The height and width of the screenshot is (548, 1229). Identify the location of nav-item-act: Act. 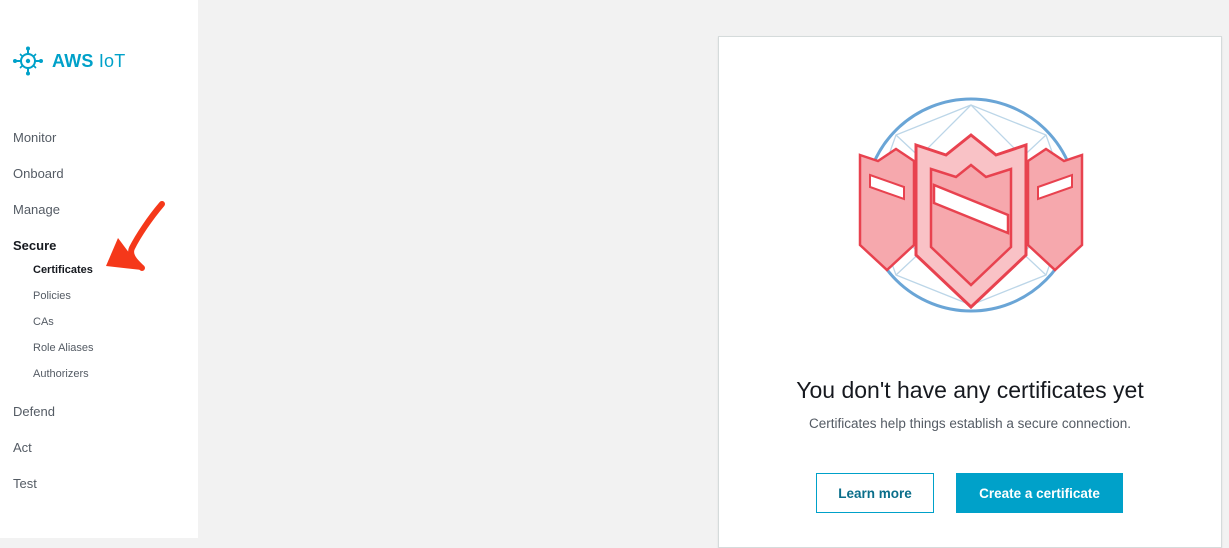
(22, 447).